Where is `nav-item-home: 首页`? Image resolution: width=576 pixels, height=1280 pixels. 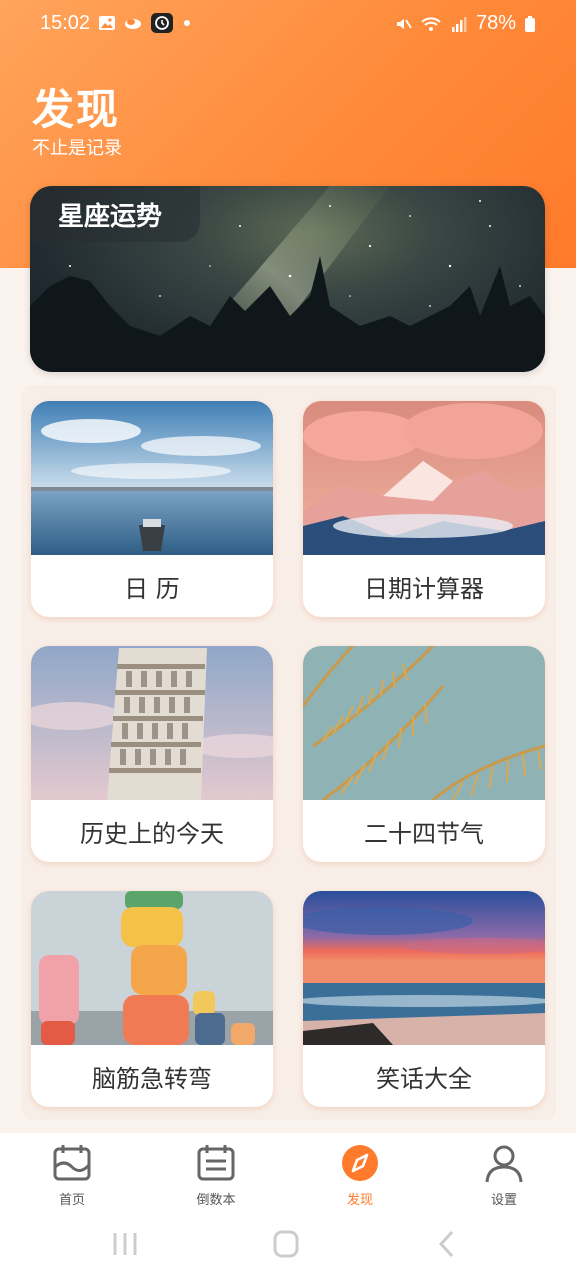
nav-item-home: 首页 is located at coordinates (72, 1178).